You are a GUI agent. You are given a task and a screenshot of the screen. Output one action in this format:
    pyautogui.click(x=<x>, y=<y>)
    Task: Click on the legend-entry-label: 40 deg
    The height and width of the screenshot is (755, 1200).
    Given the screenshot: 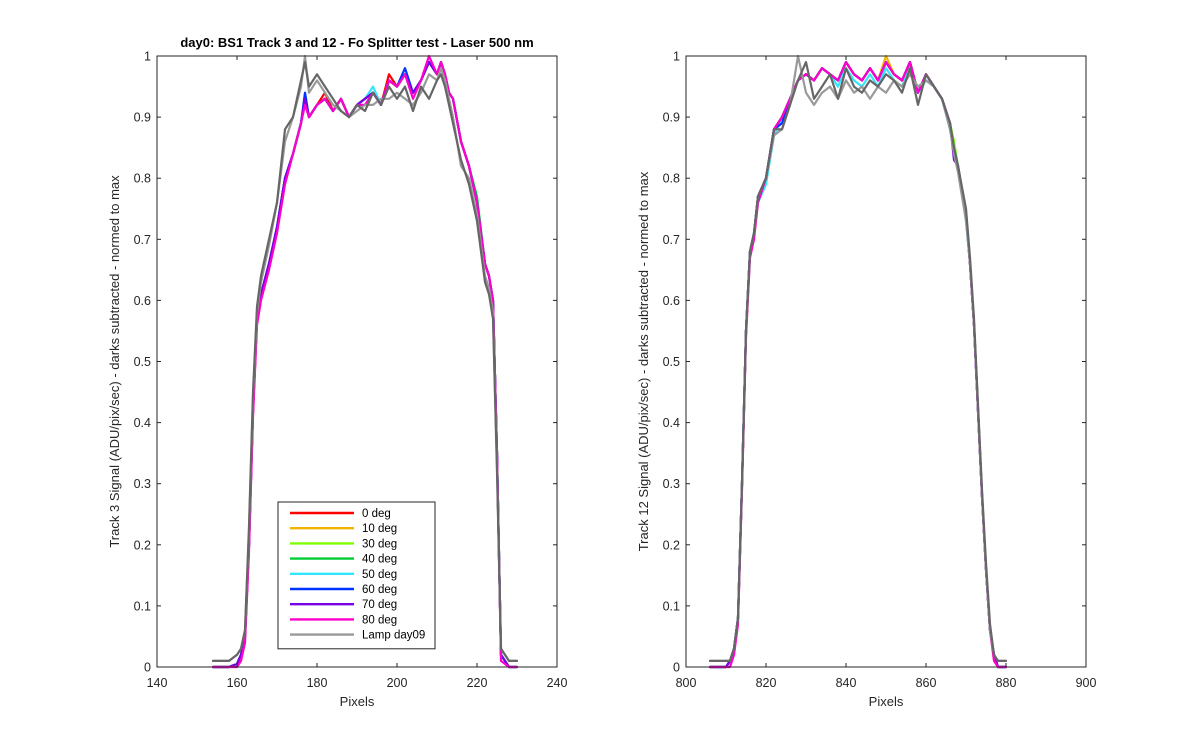 What is the action you would take?
    pyautogui.click(x=379, y=560)
    